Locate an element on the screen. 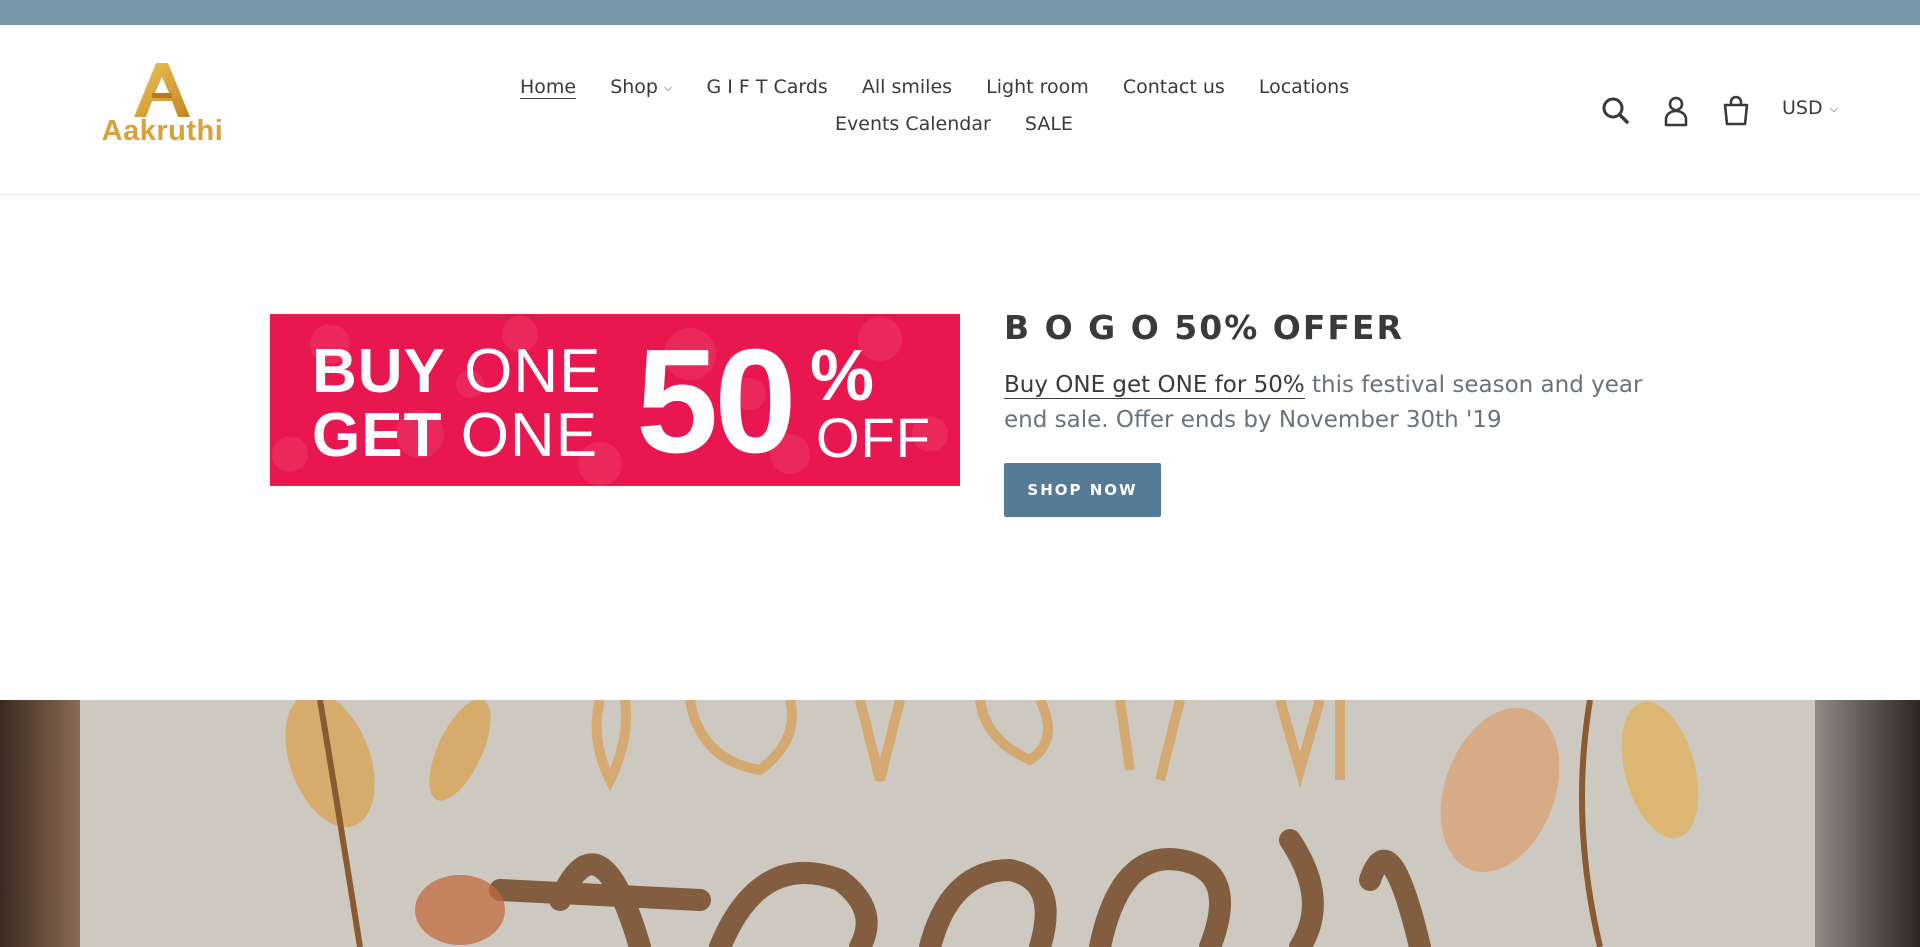  logo: Aakruthi is located at coordinates (162, 109).